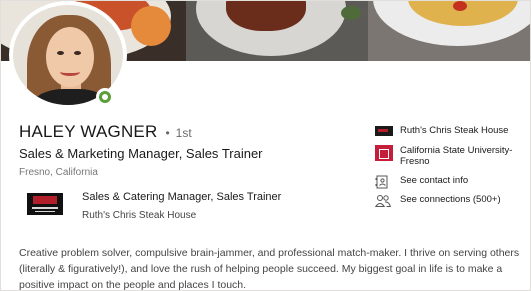 The width and height of the screenshot is (531, 291). What do you see at coordinates (277, 31) in the screenshot?
I see `banner-photo-steak` at bounding box center [277, 31].